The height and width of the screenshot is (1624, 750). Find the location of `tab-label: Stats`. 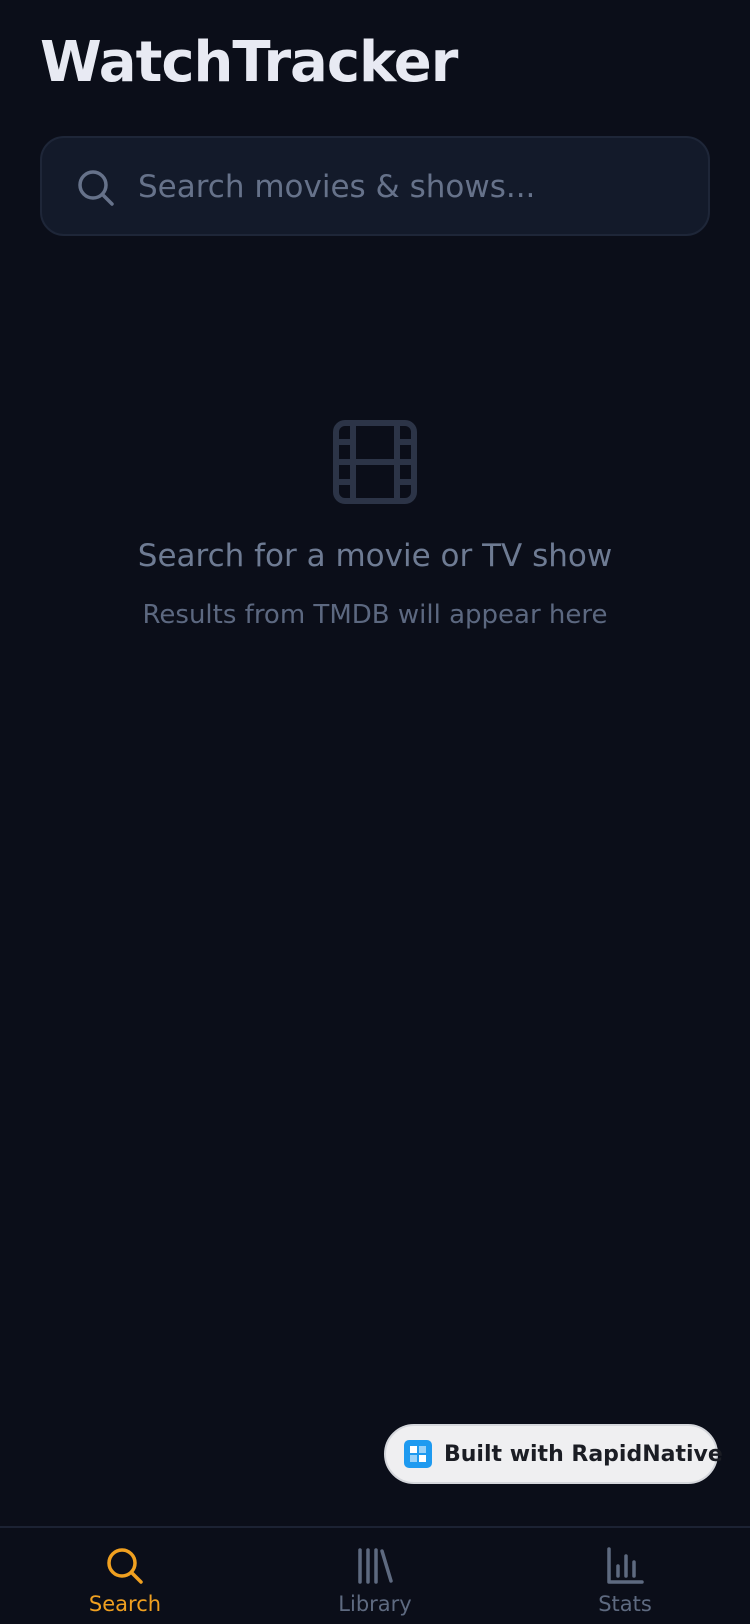

tab-label: Stats is located at coordinates (625, 1604).